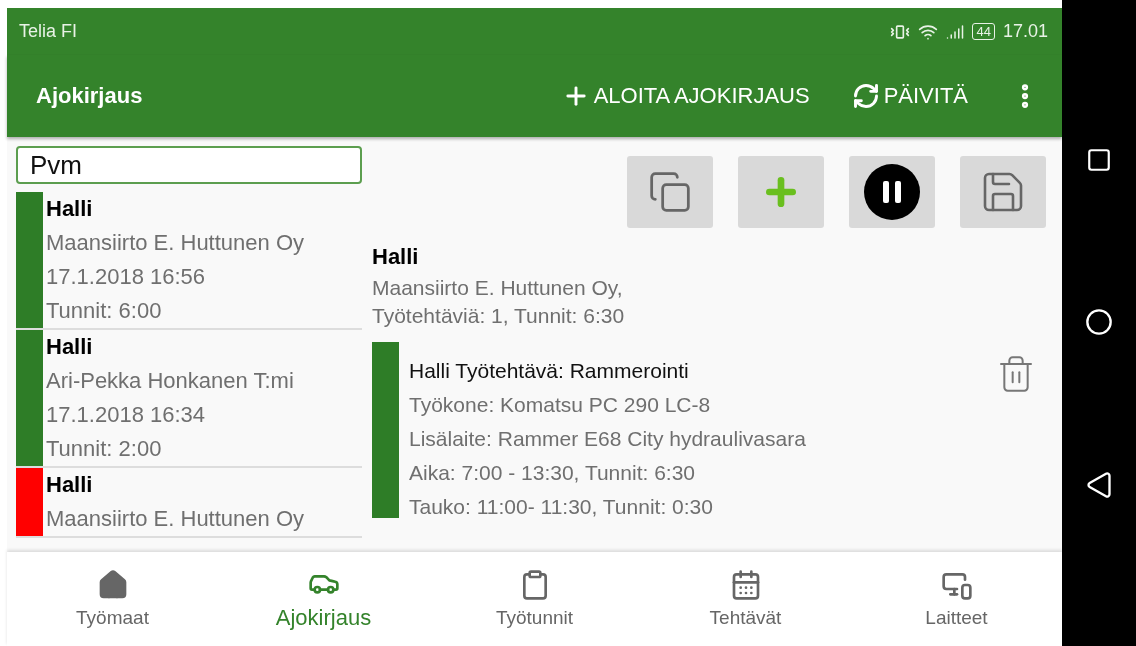 This screenshot has width=1136, height=646. What do you see at coordinates (126, 277) in the screenshot?
I see `entry-date: 17.1.2018 16:56` at bounding box center [126, 277].